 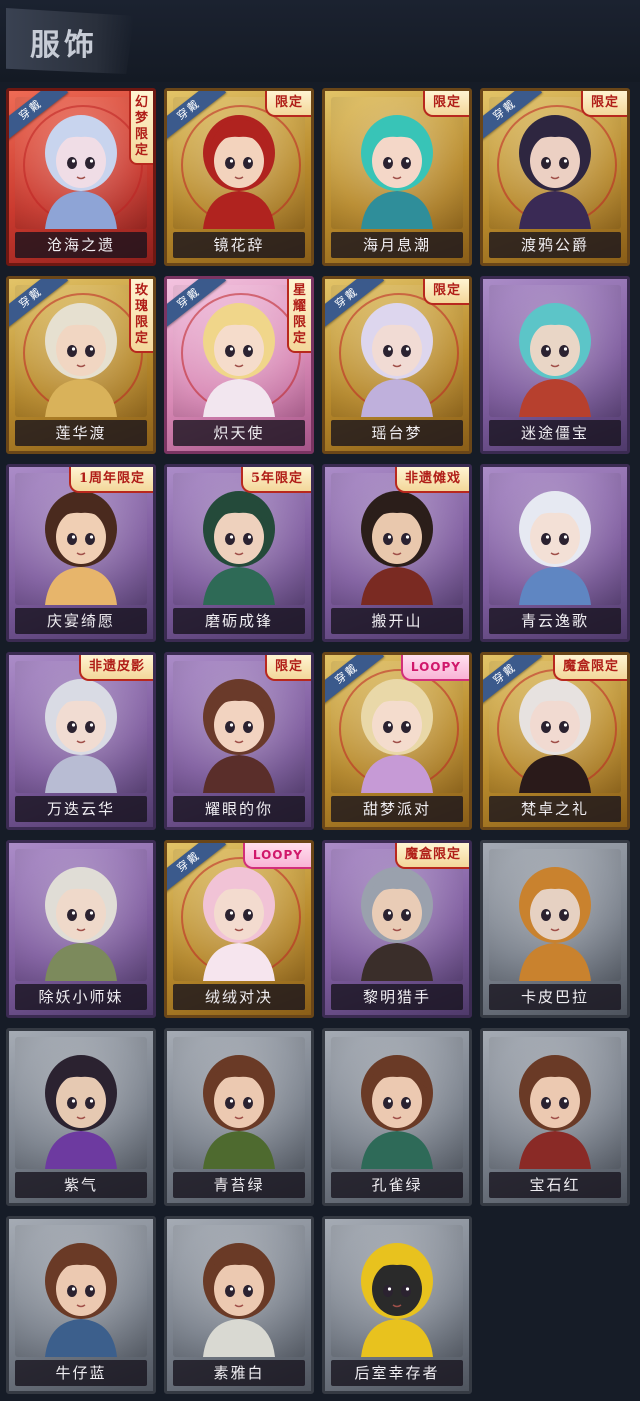 I want to click on skin-card: 青云逸歌, so click(x=555, y=553).